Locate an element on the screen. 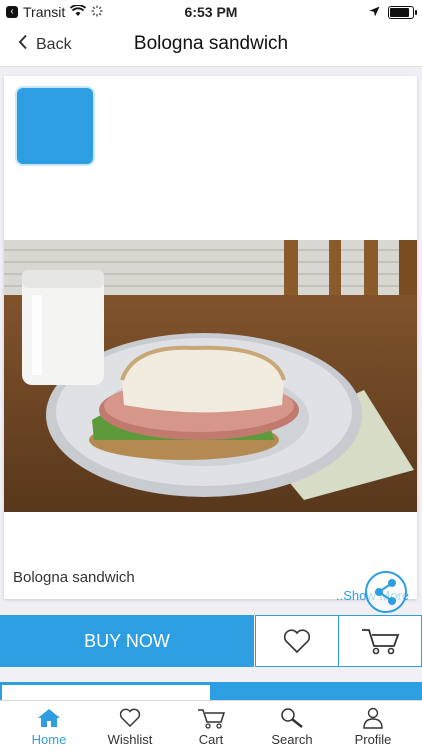  person-icon is located at coordinates (373, 718).